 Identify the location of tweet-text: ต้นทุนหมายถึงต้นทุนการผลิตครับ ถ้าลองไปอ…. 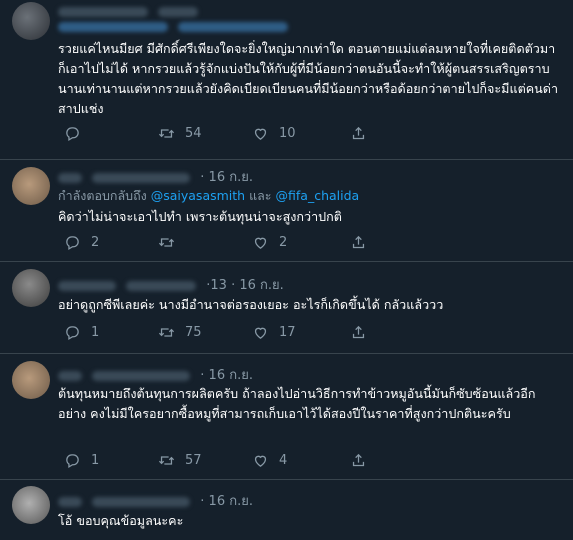
(297, 403).